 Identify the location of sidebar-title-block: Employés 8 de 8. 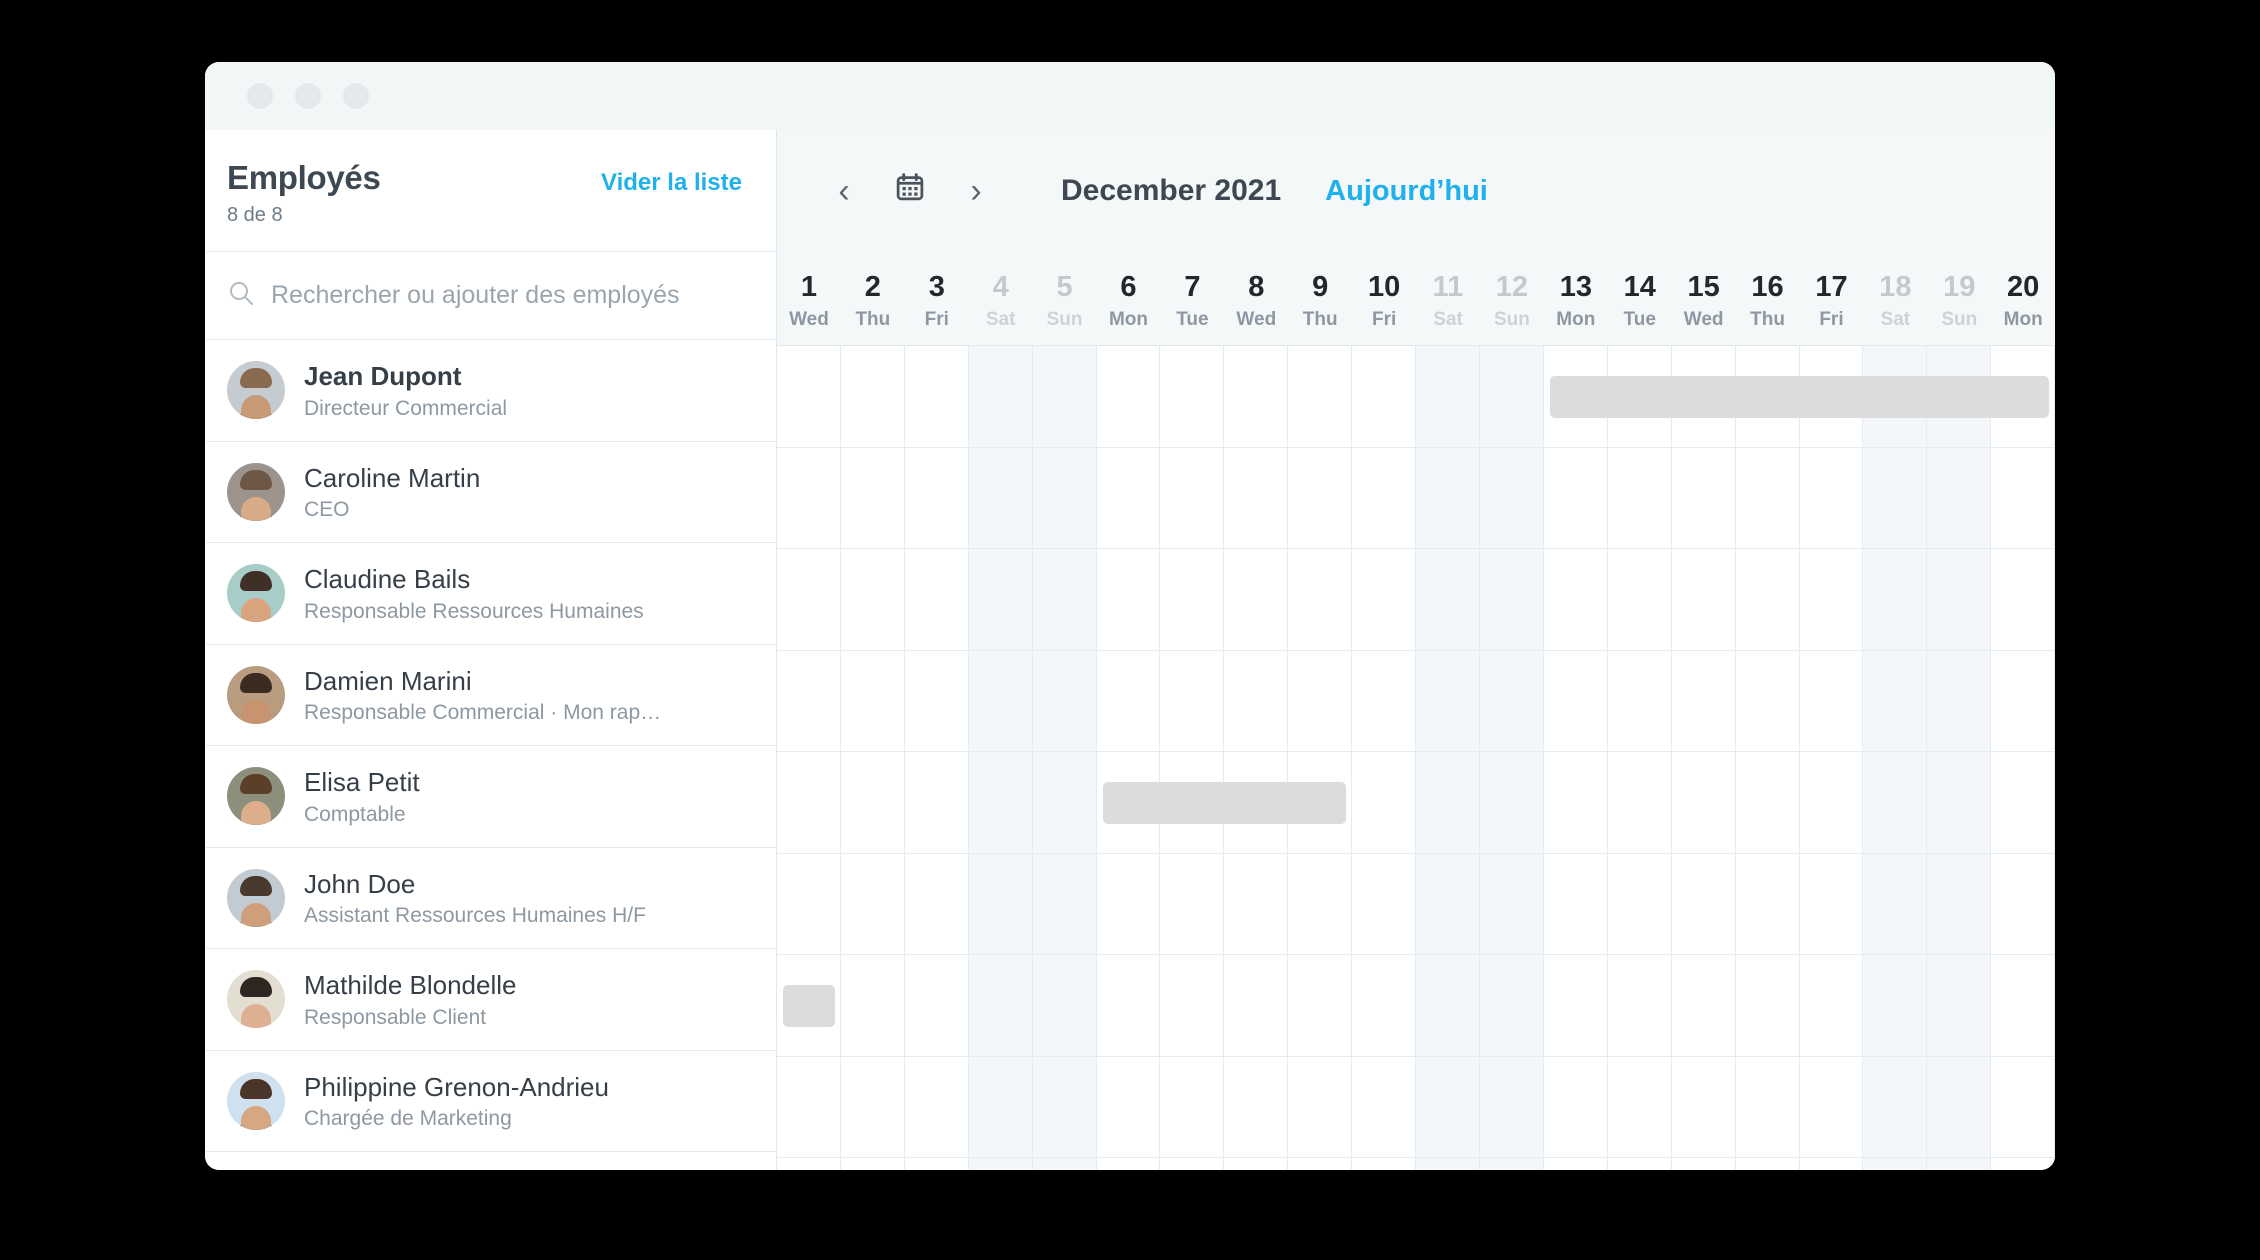
(304, 193).